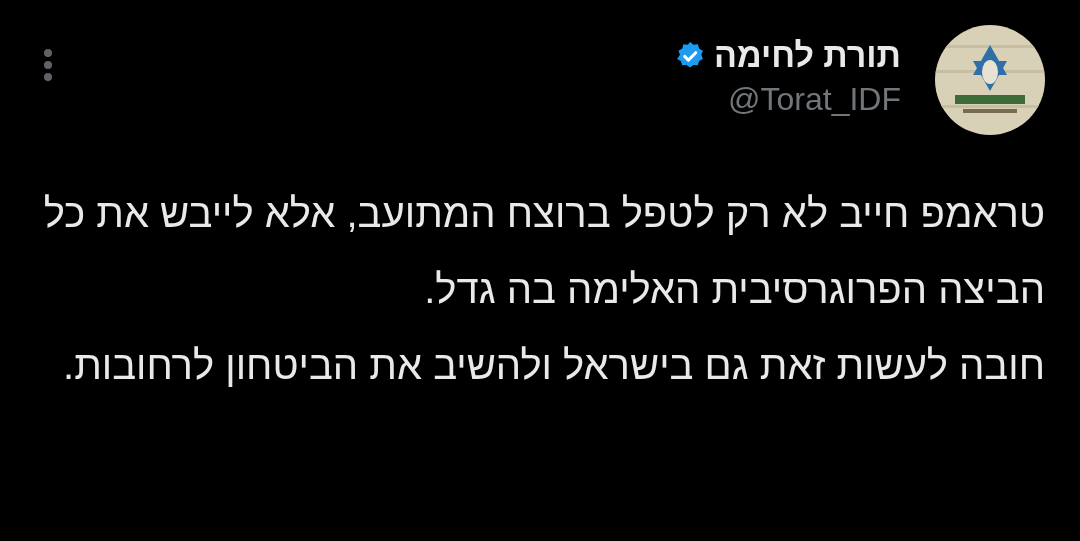  What do you see at coordinates (553, 365) in the screenshot?
I see `tweet-text: חובה לעשות זאת גם בישראל ולהשיב את הביטחון לרחובות.` at bounding box center [553, 365].